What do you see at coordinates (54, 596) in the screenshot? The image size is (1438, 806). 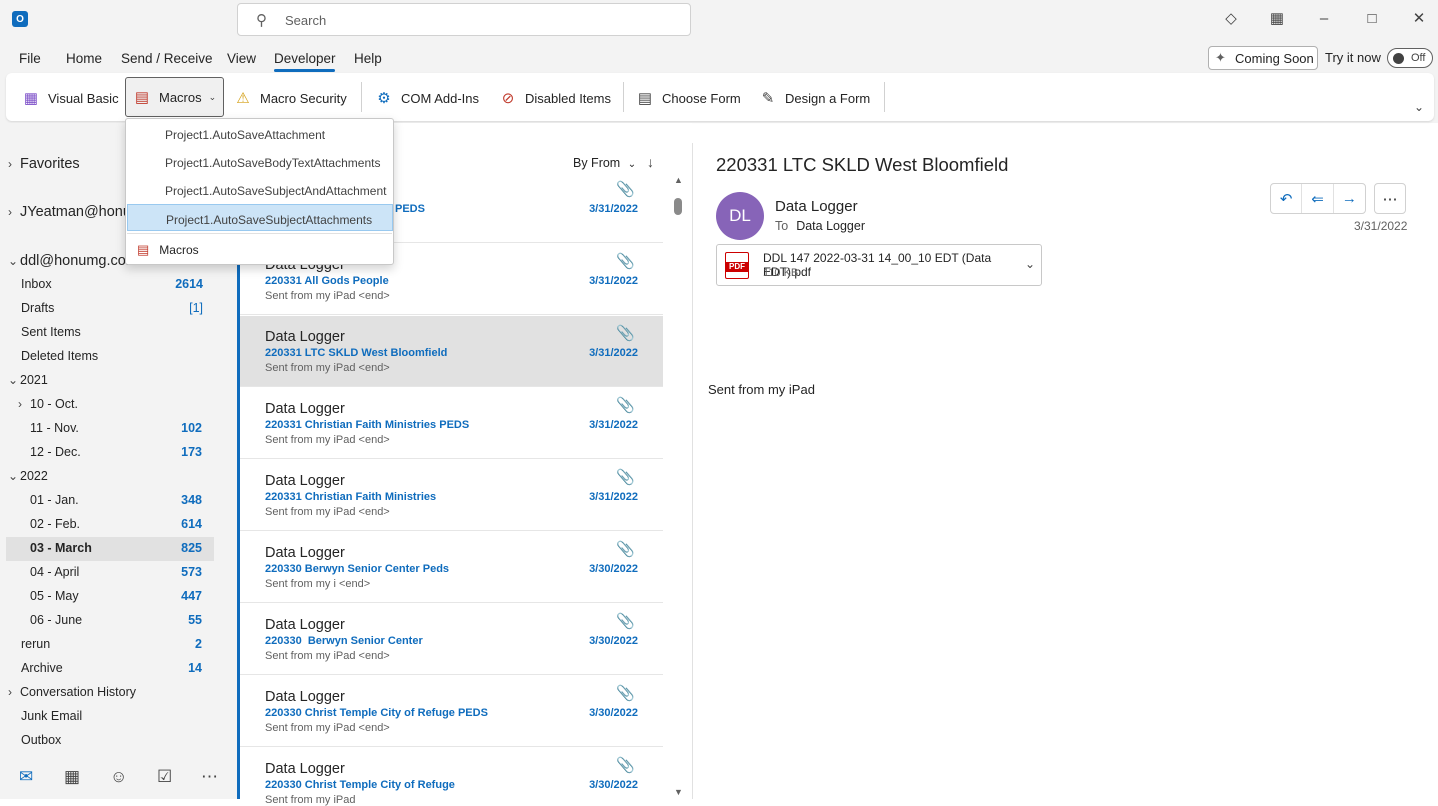 I see `folder-label: 05 - May` at bounding box center [54, 596].